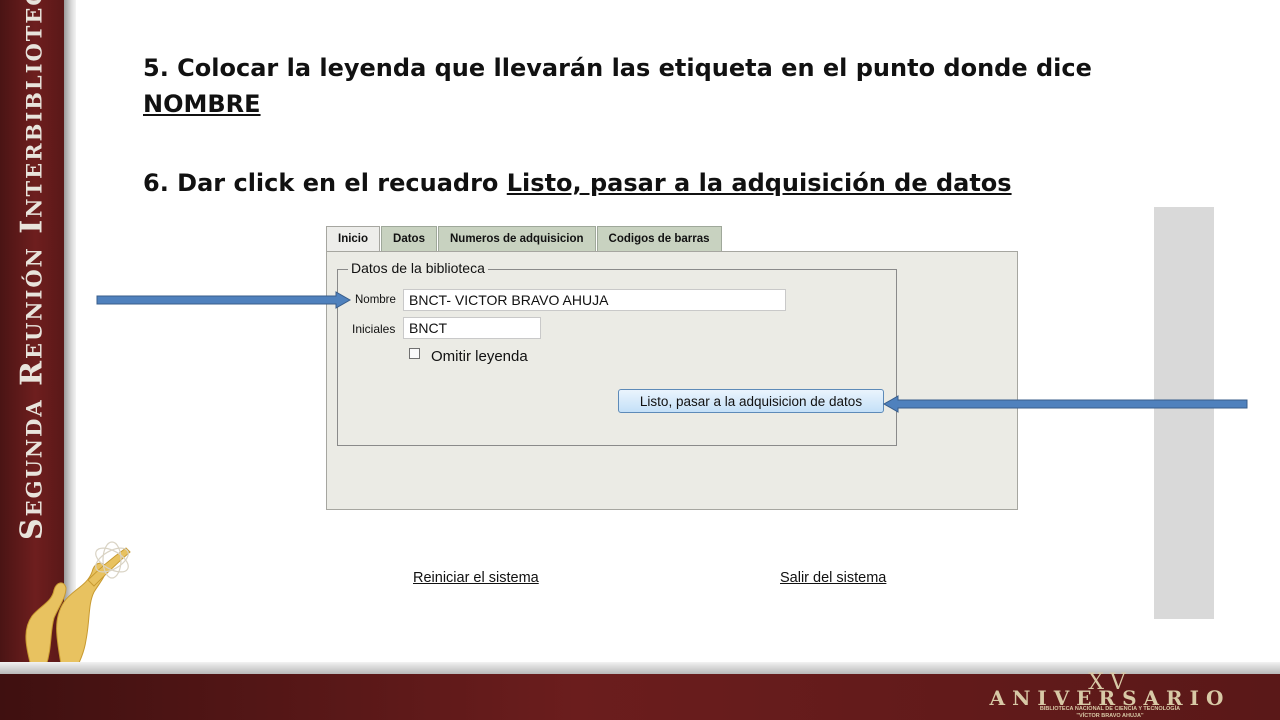 Image resolution: width=1280 pixels, height=720 pixels. What do you see at coordinates (321, 183) in the screenshot?
I see `step-6-prefix: 6. Dar click en el recuadro` at bounding box center [321, 183].